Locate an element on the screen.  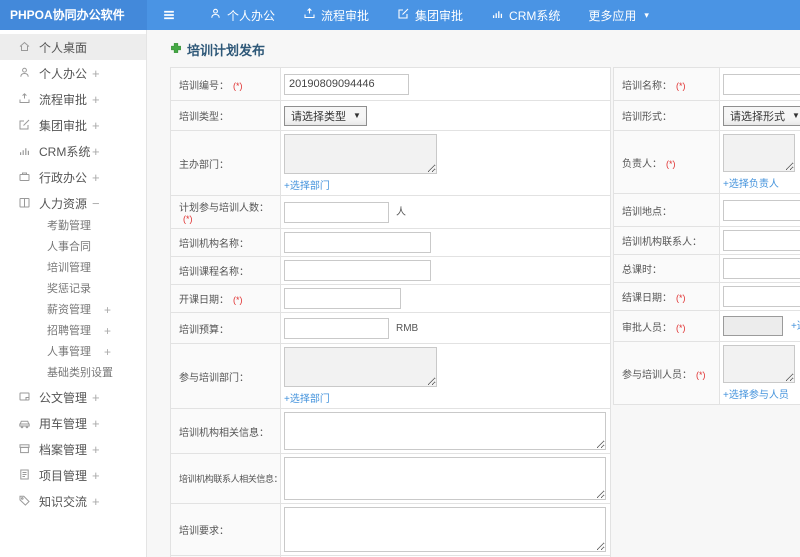
field-label: 培训机构联系人： is located at coordinates (662, 242).